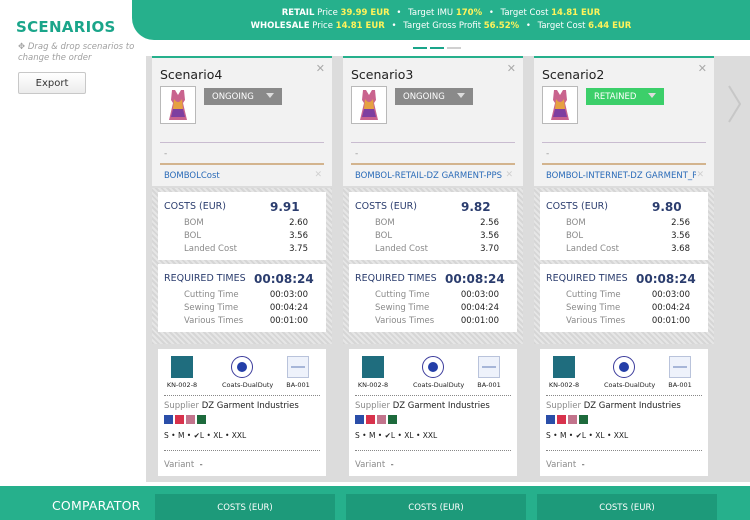 The height and width of the screenshot is (520, 750). Describe the element at coordinates (610, 26) in the screenshot. I see `wholesale-cost: 6.44 EUR` at that location.